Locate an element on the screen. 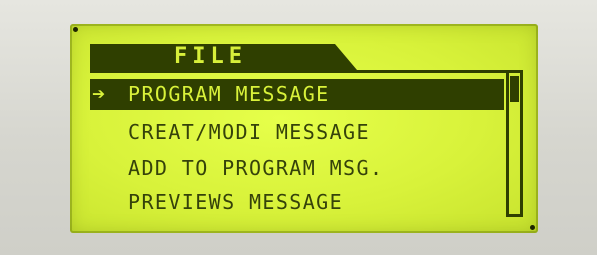  screen-title: FILE is located at coordinates (210, 56).